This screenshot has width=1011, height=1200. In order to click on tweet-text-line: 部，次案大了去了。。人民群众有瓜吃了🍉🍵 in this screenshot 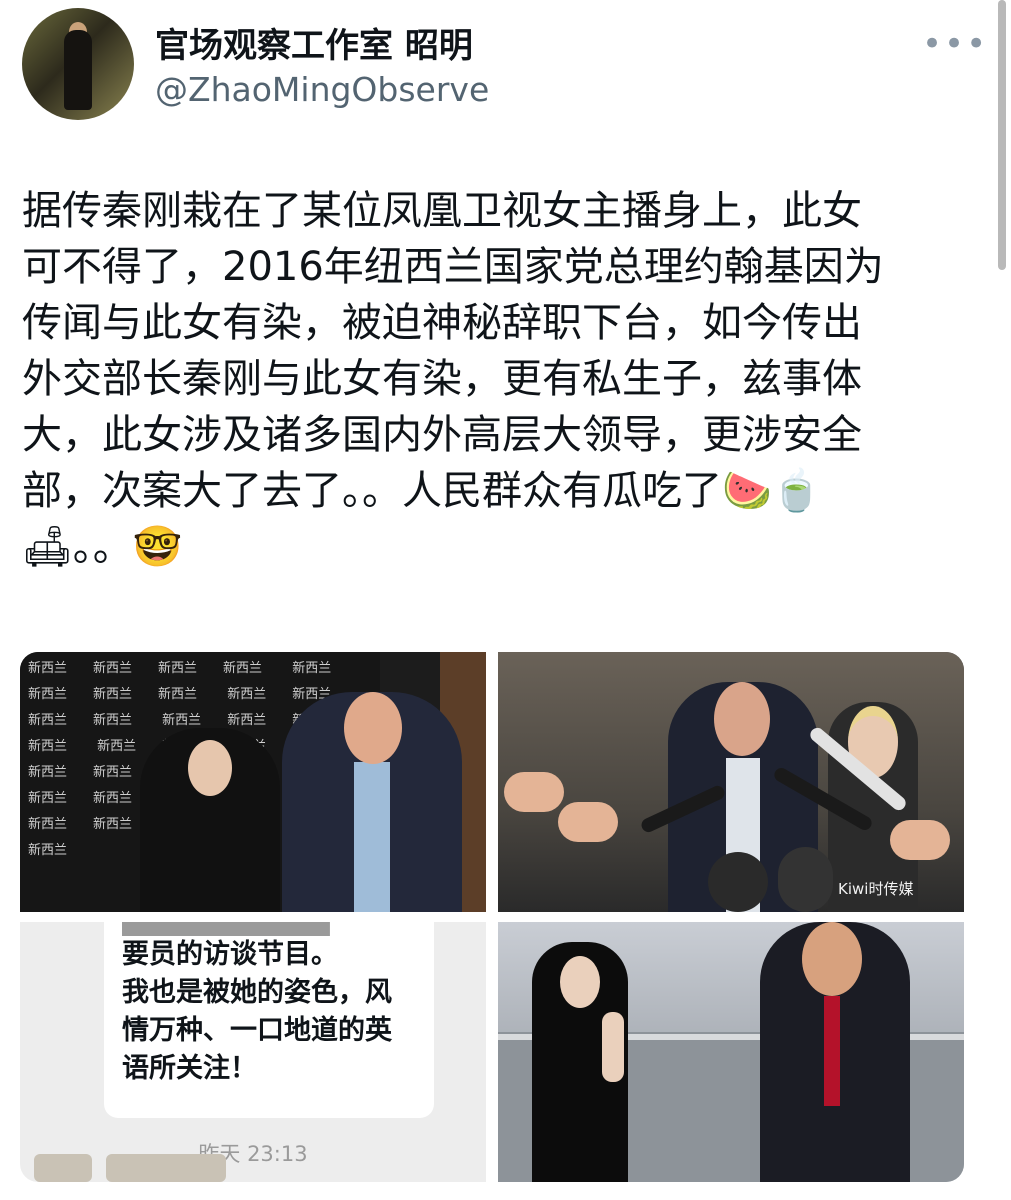, I will do `click(422, 491)`.